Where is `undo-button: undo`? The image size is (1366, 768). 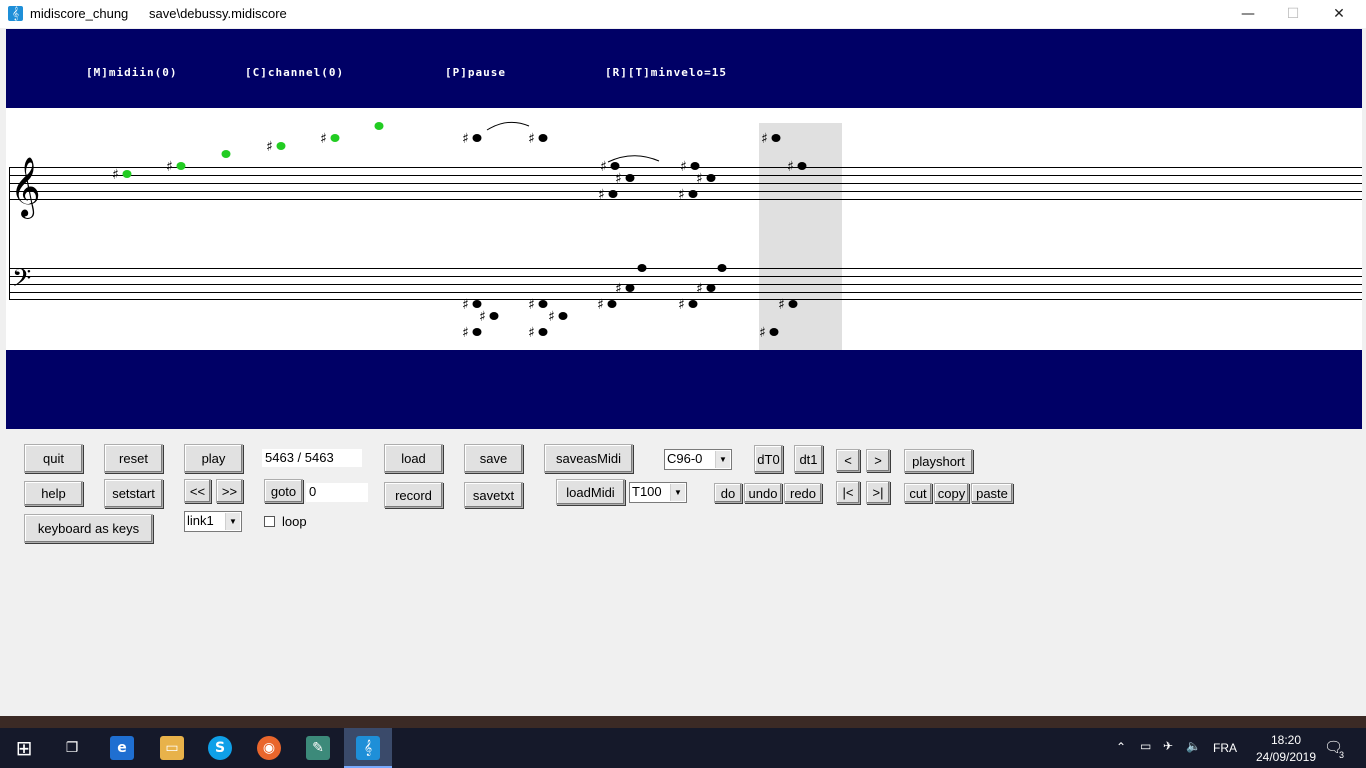
undo-button: undo is located at coordinates (763, 493).